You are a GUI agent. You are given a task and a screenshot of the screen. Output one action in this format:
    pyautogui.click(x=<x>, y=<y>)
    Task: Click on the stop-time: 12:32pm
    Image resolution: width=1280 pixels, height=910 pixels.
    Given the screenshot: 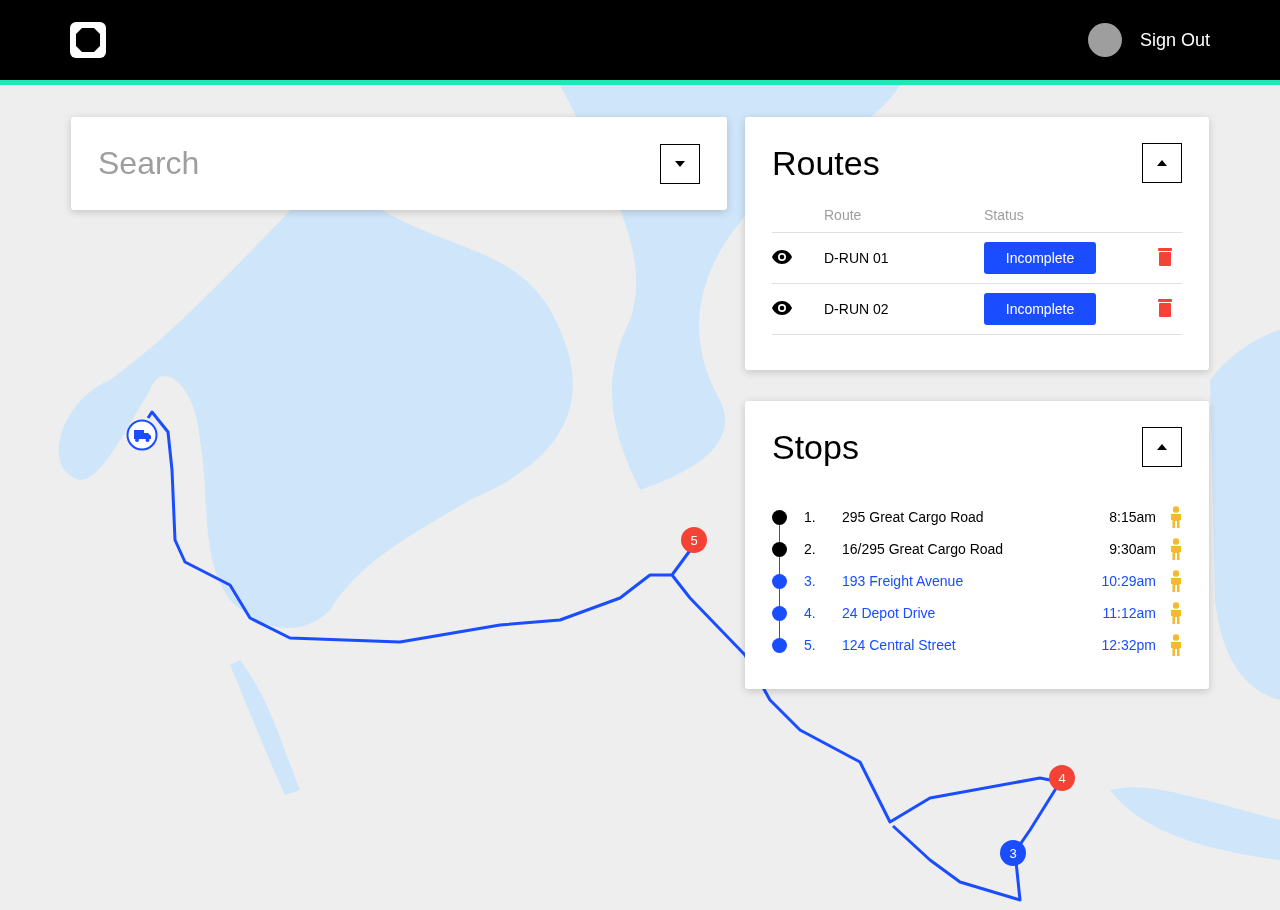 What is the action you would take?
    pyautogui.click(x=1128, y=645)
    